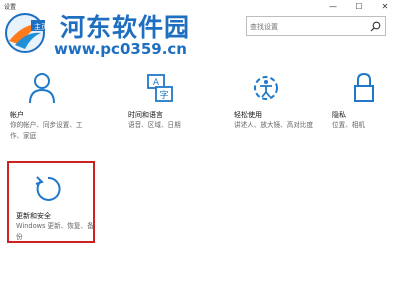 This screenshot has width=398, height=283. What do you see at coordinates (46, 130) in the screenshot?
I see `tile-accounts-desc: 你的帐户、同步设置、工作、家庭` at bounding box center [46, 130].